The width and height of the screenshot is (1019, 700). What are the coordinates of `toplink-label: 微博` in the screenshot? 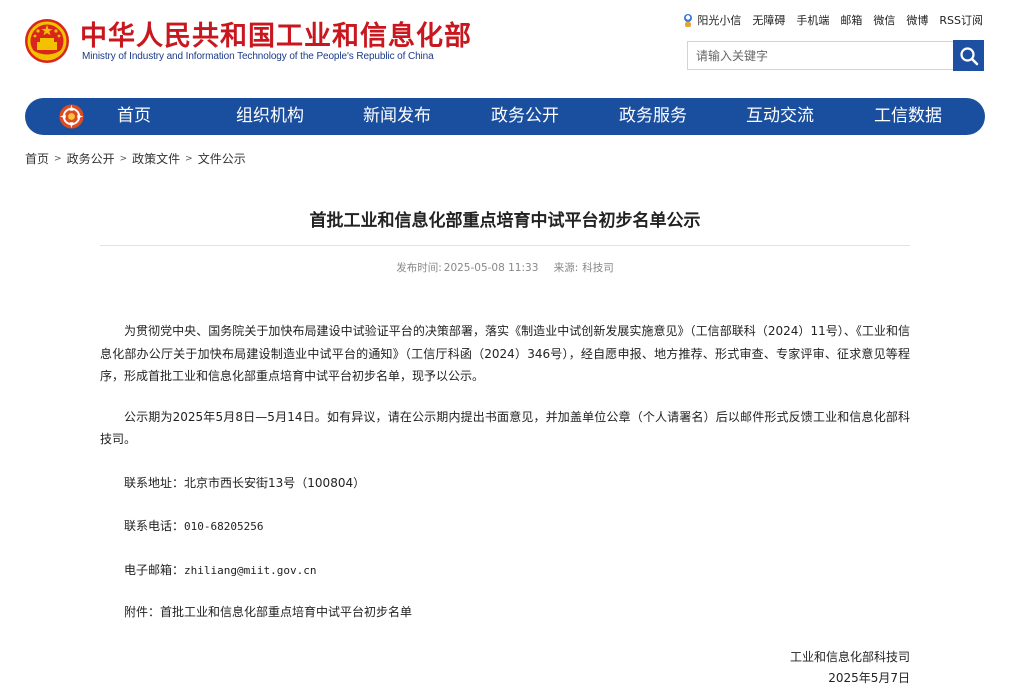 It's located at (917, 20).